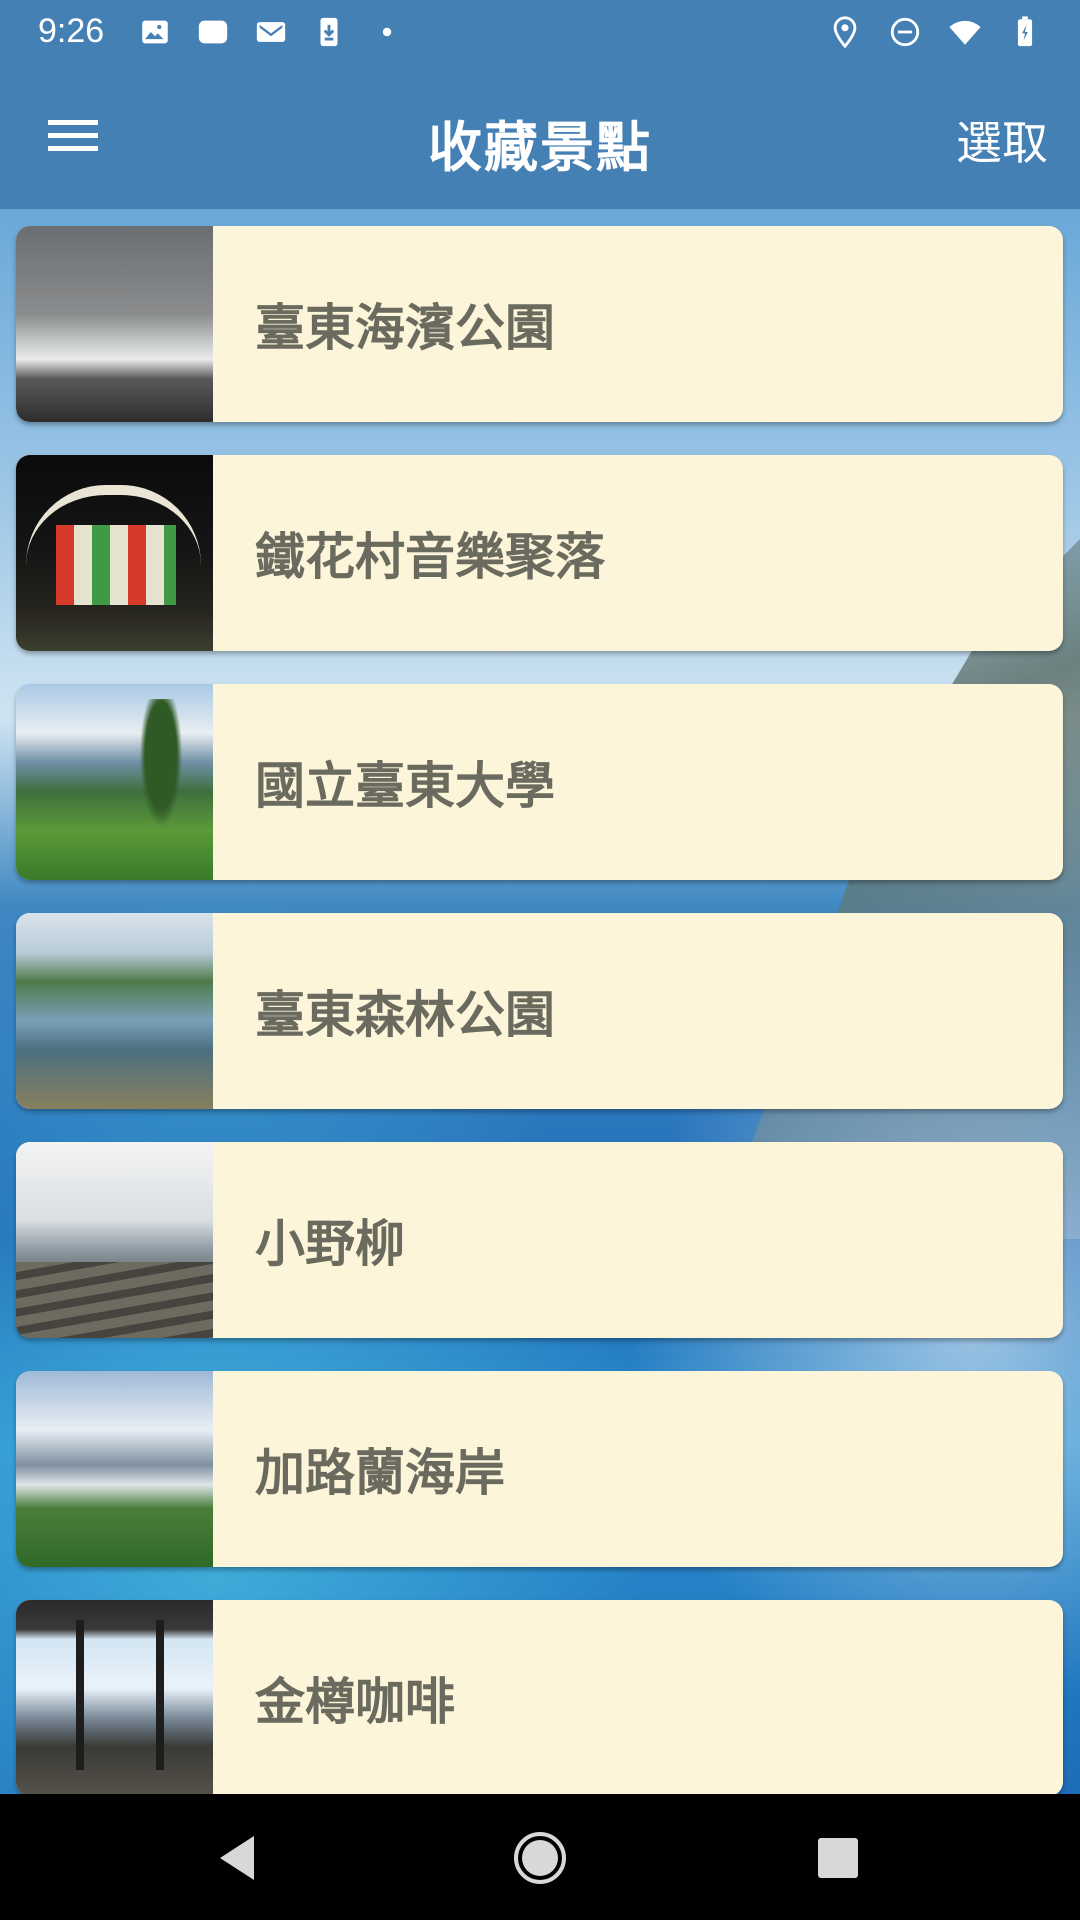  I want to click on campus-lawn-photo, so click(114, 782).